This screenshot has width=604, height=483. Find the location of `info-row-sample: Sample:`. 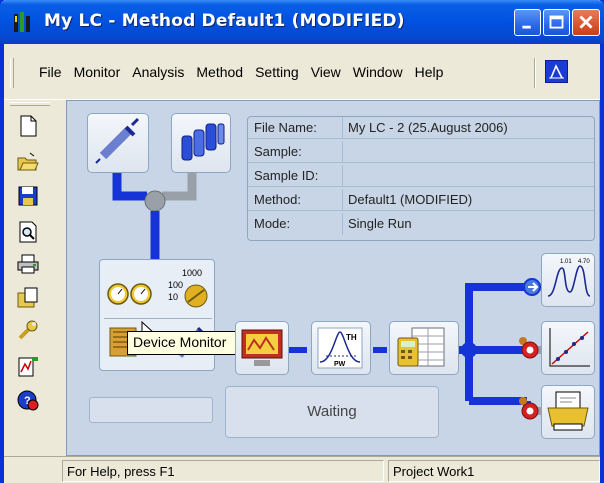

info-row-sample: Sample: is located at coordinates (421, 152).